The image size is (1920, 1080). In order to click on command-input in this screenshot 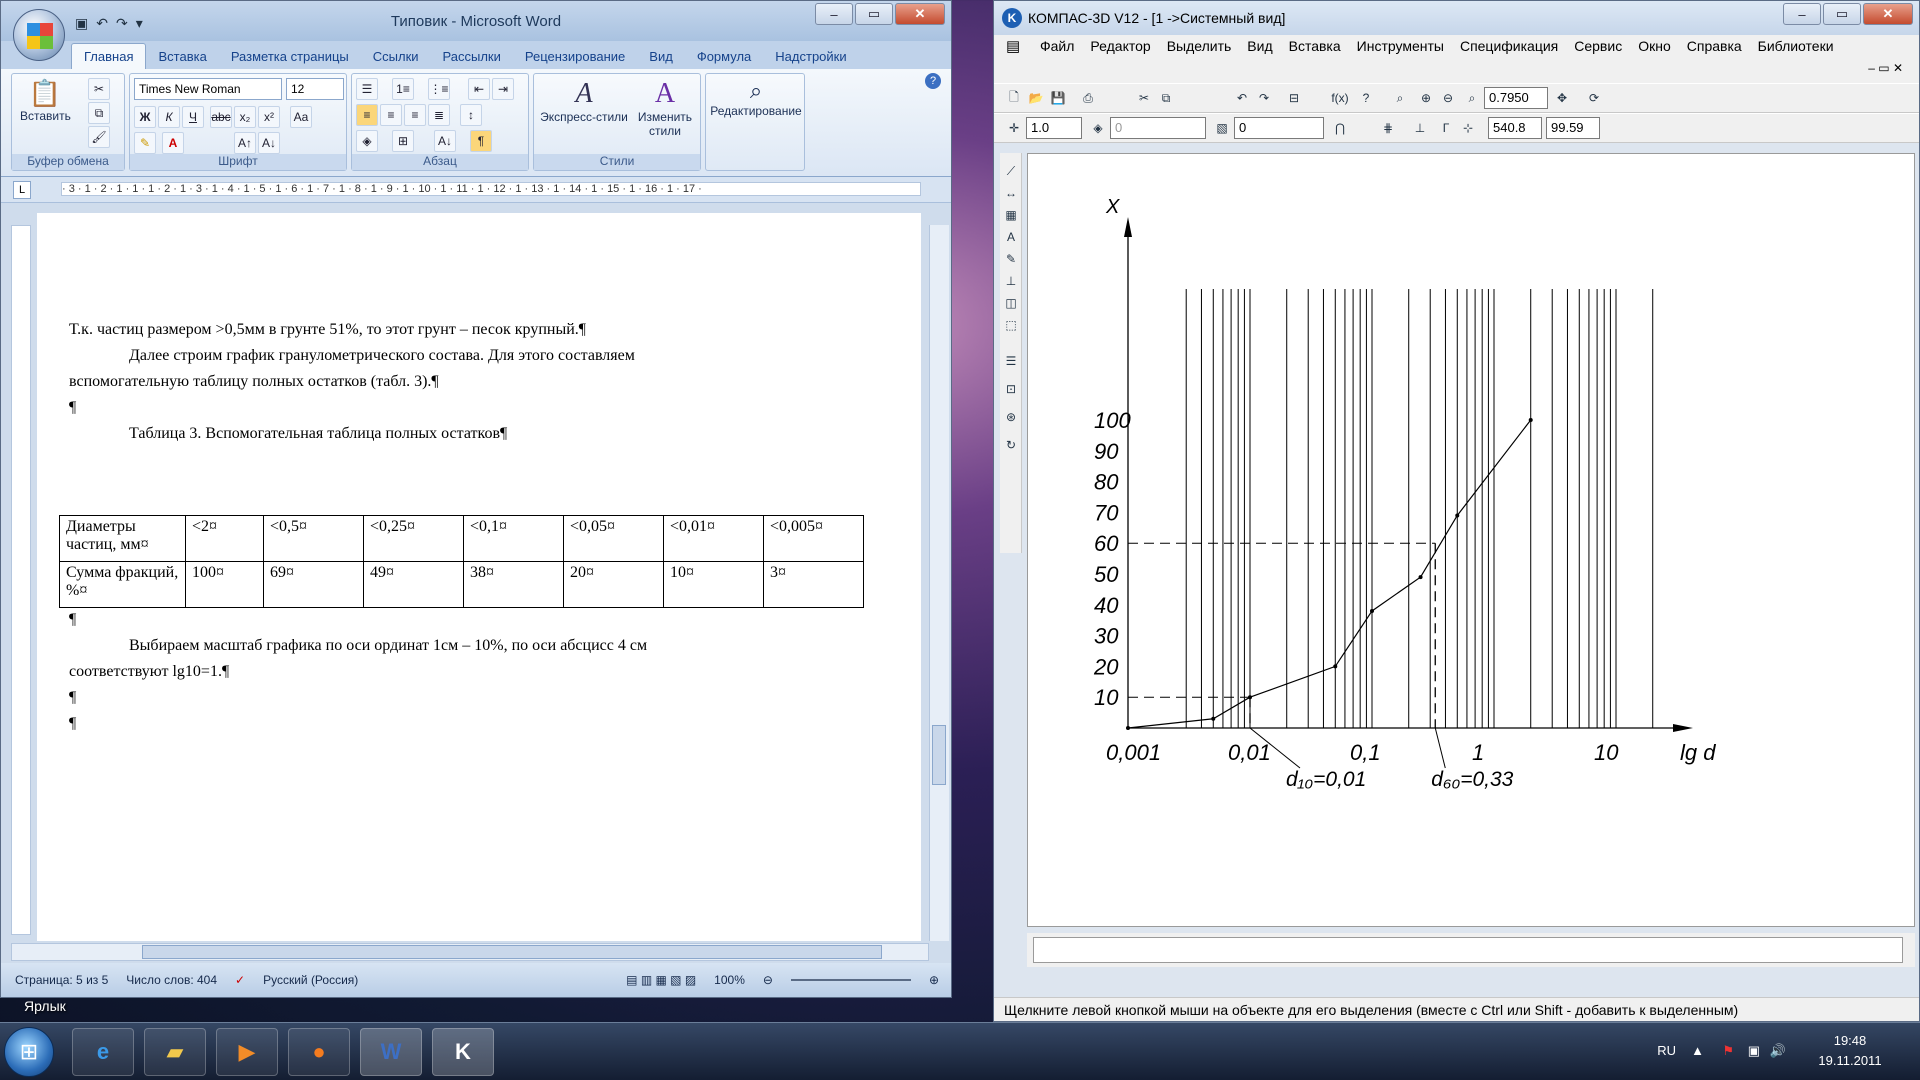, I will do `click(1468, 950)`.